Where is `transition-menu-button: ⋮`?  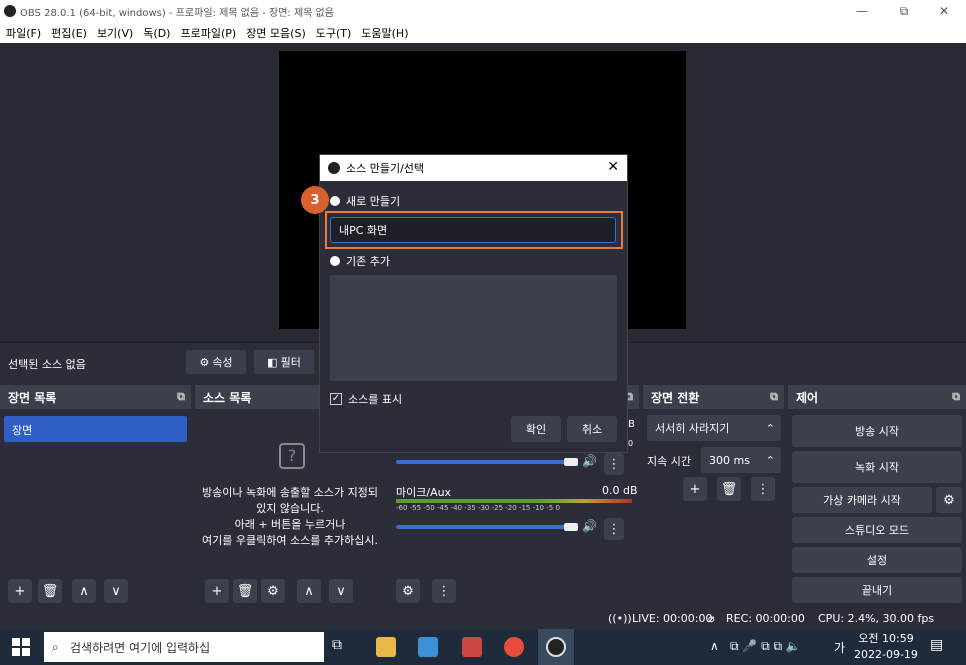 transition-menu-button: ⋮ is located at coordinates (763, 489).